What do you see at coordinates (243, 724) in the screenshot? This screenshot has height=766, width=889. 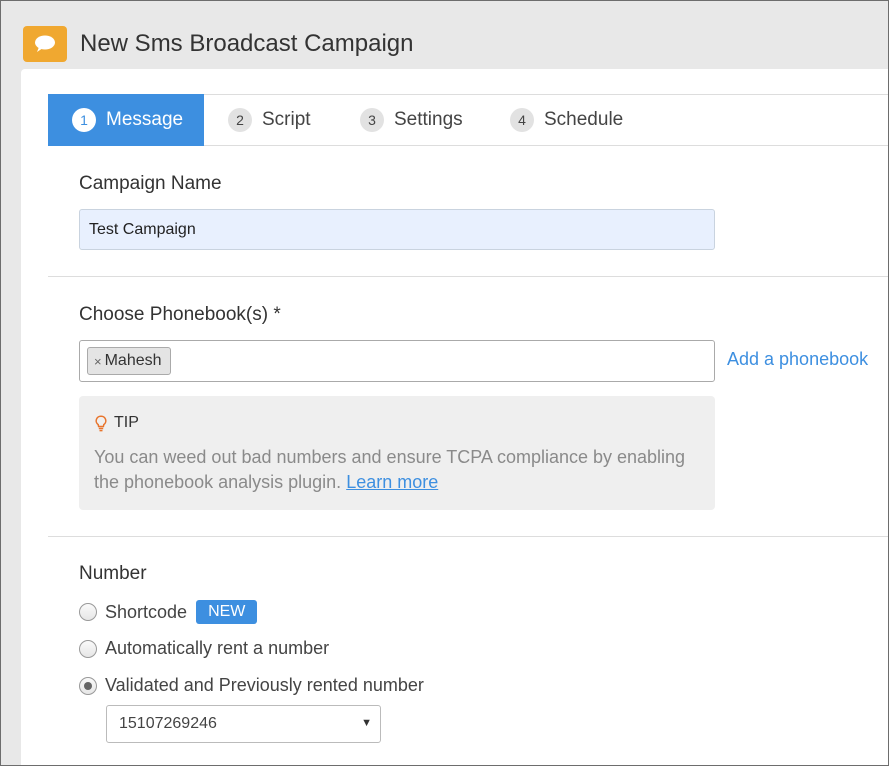 I see `number-select: 15107269246 ▼` at bounding box center [243, 724].